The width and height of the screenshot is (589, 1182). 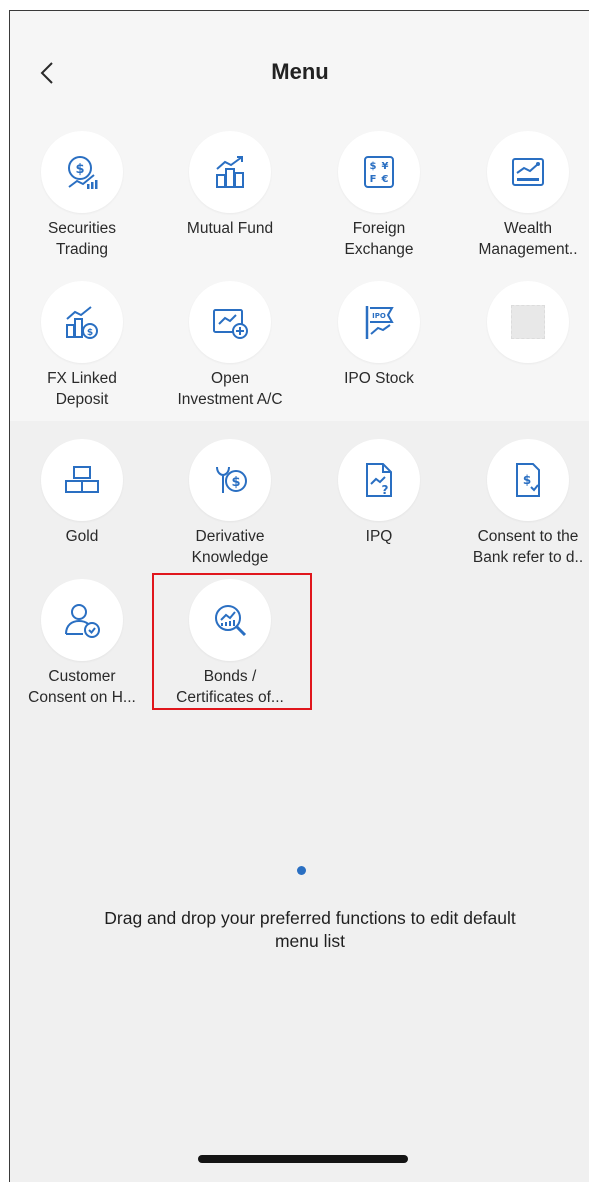 I want to click on currency-exchange-icon: $ ¥ F €, so click(x=379, y=172).